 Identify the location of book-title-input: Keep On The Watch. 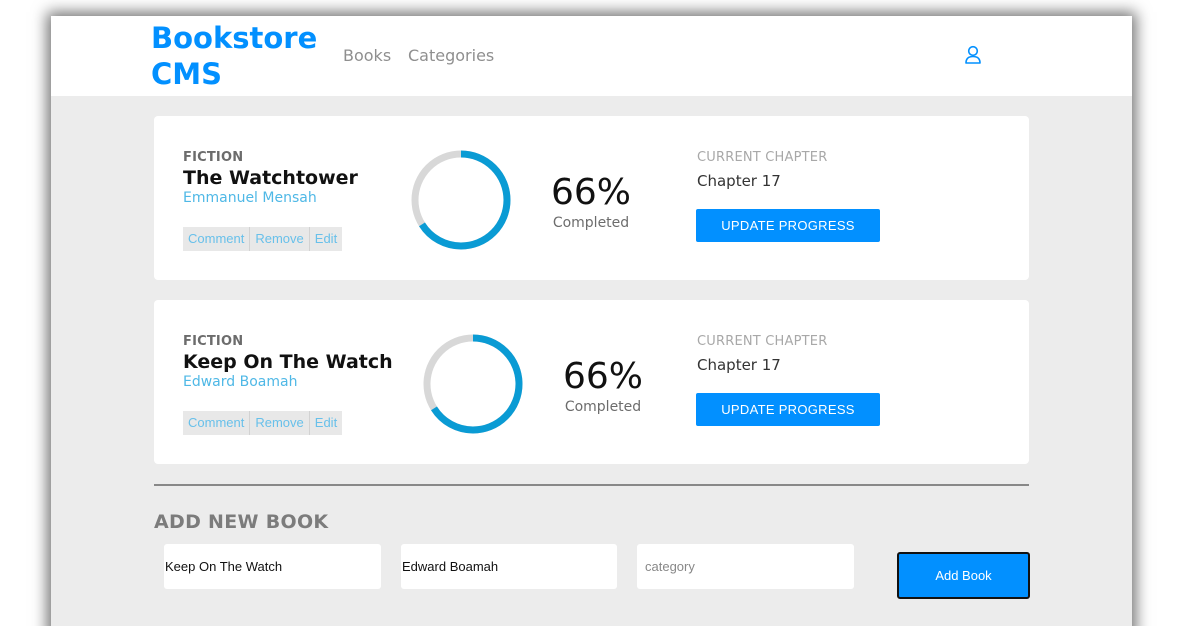
(272, 566).